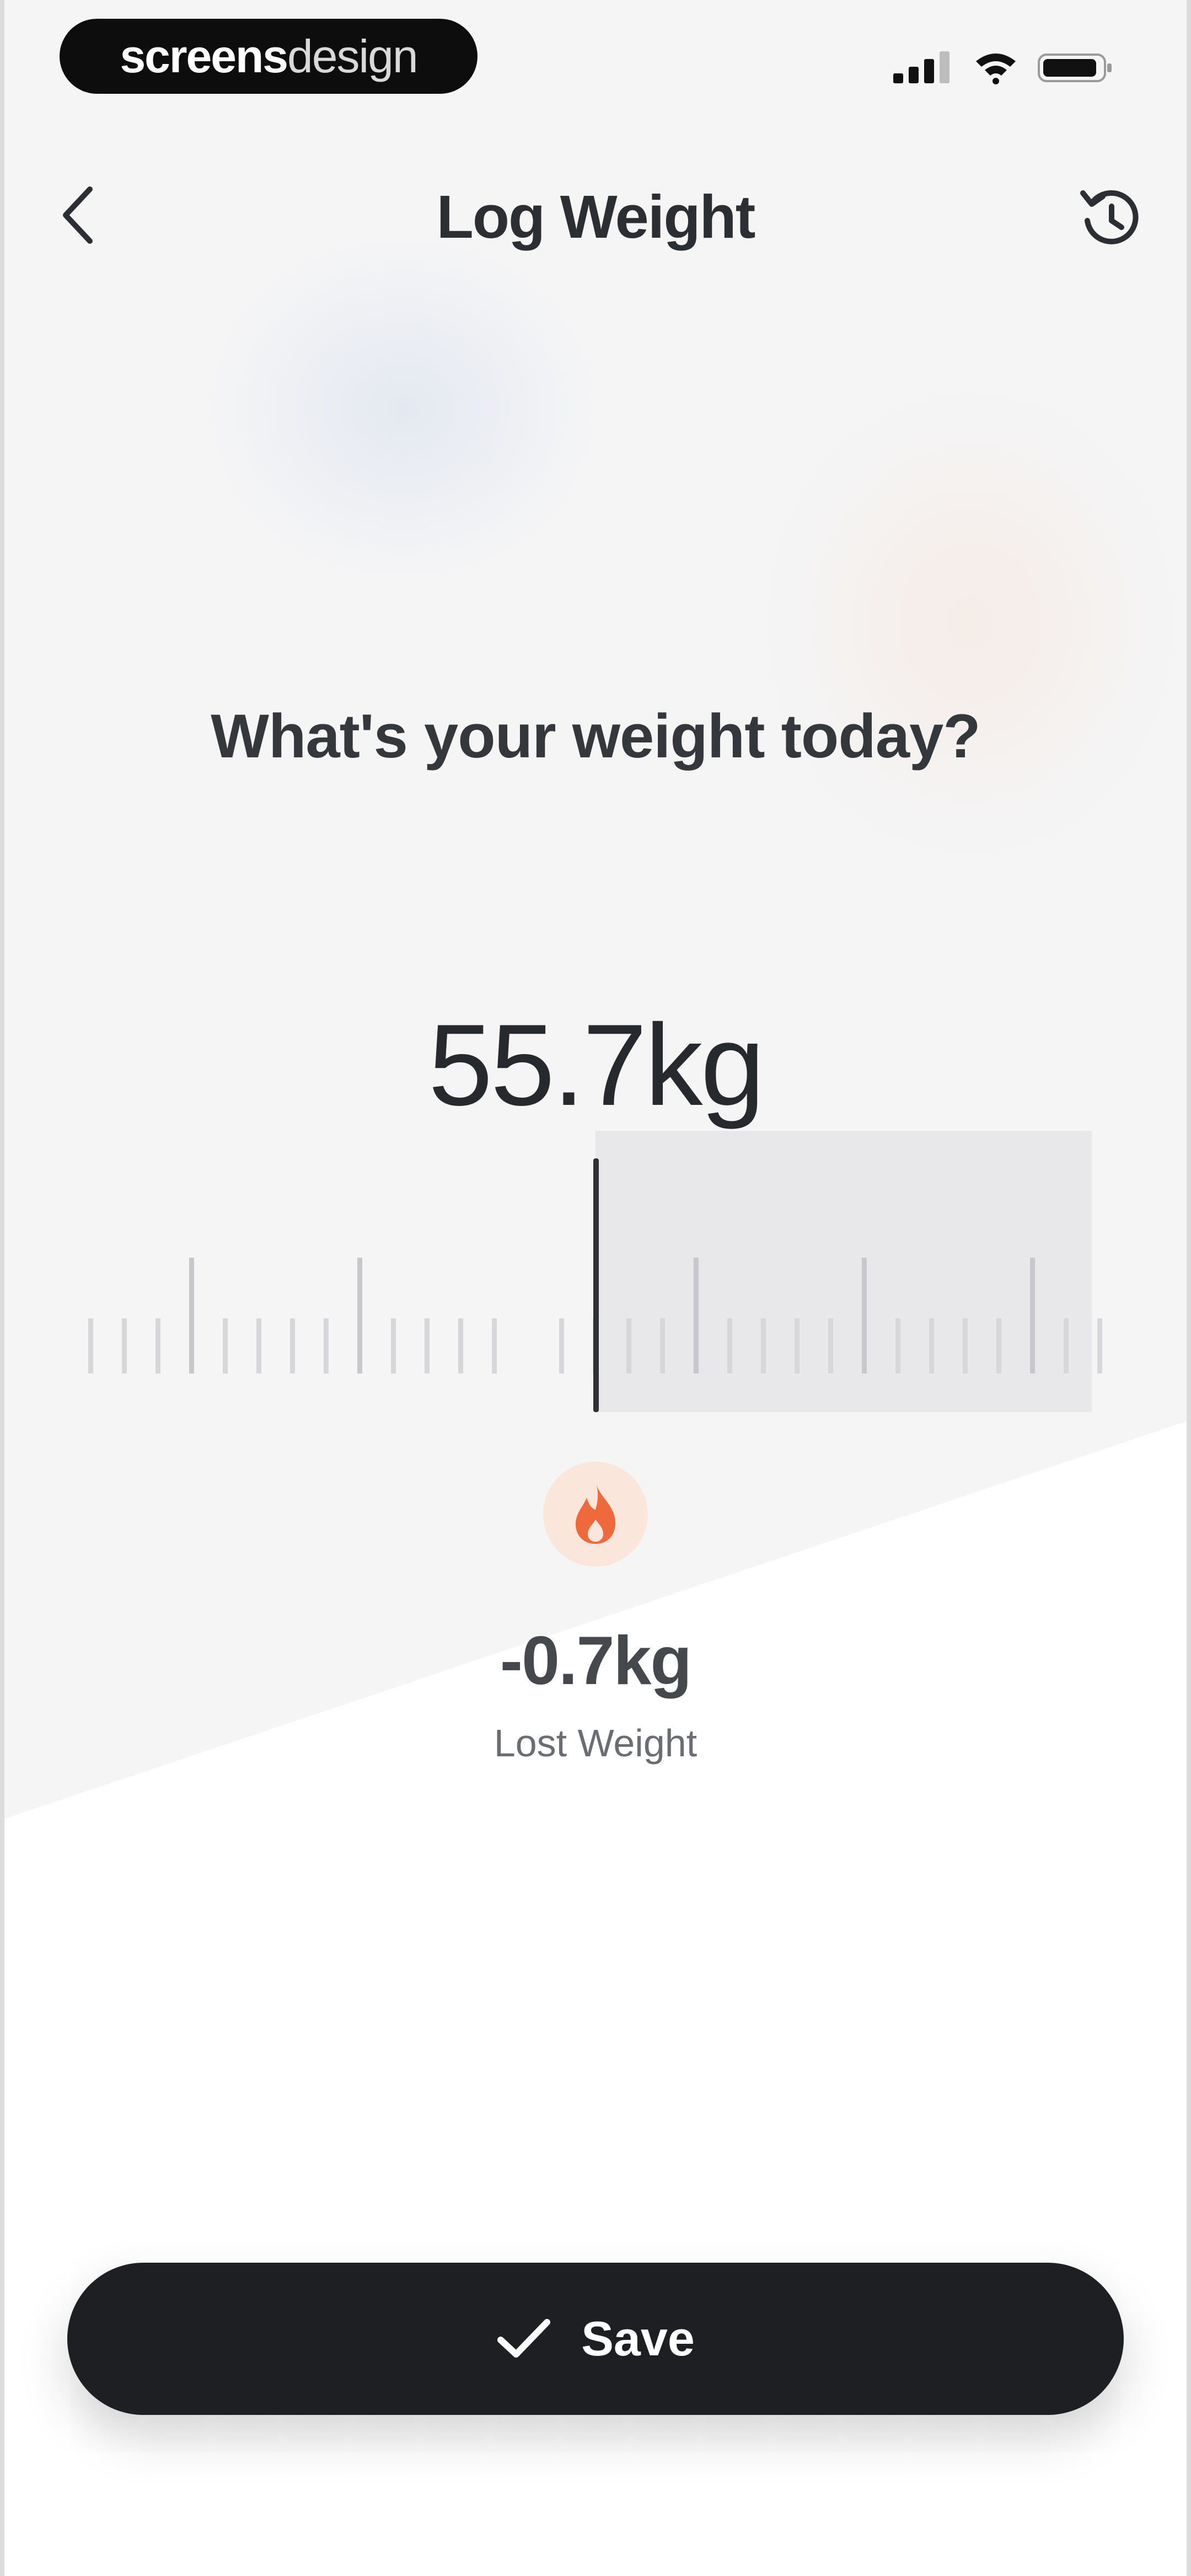 The width and height of the screenshot is (1191, 2576). I want to click on ruler-highlight, so click(844, 1271).